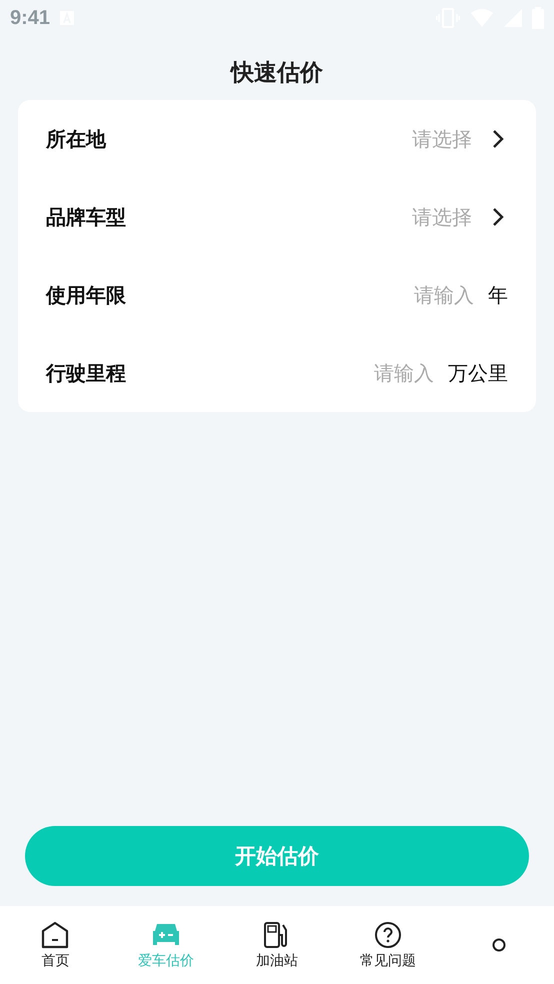  I want to click on circle-icon, so click(499, 945).